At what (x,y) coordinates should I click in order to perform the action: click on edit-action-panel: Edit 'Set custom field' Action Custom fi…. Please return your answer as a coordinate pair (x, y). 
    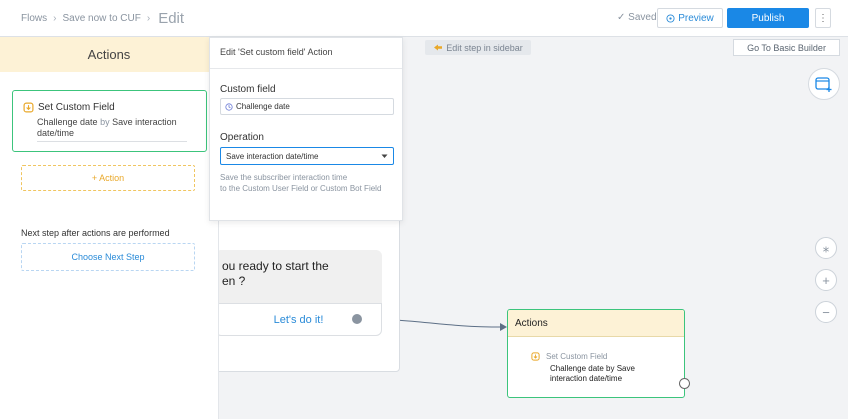
    Looking at the image, I should click on (306, 129).